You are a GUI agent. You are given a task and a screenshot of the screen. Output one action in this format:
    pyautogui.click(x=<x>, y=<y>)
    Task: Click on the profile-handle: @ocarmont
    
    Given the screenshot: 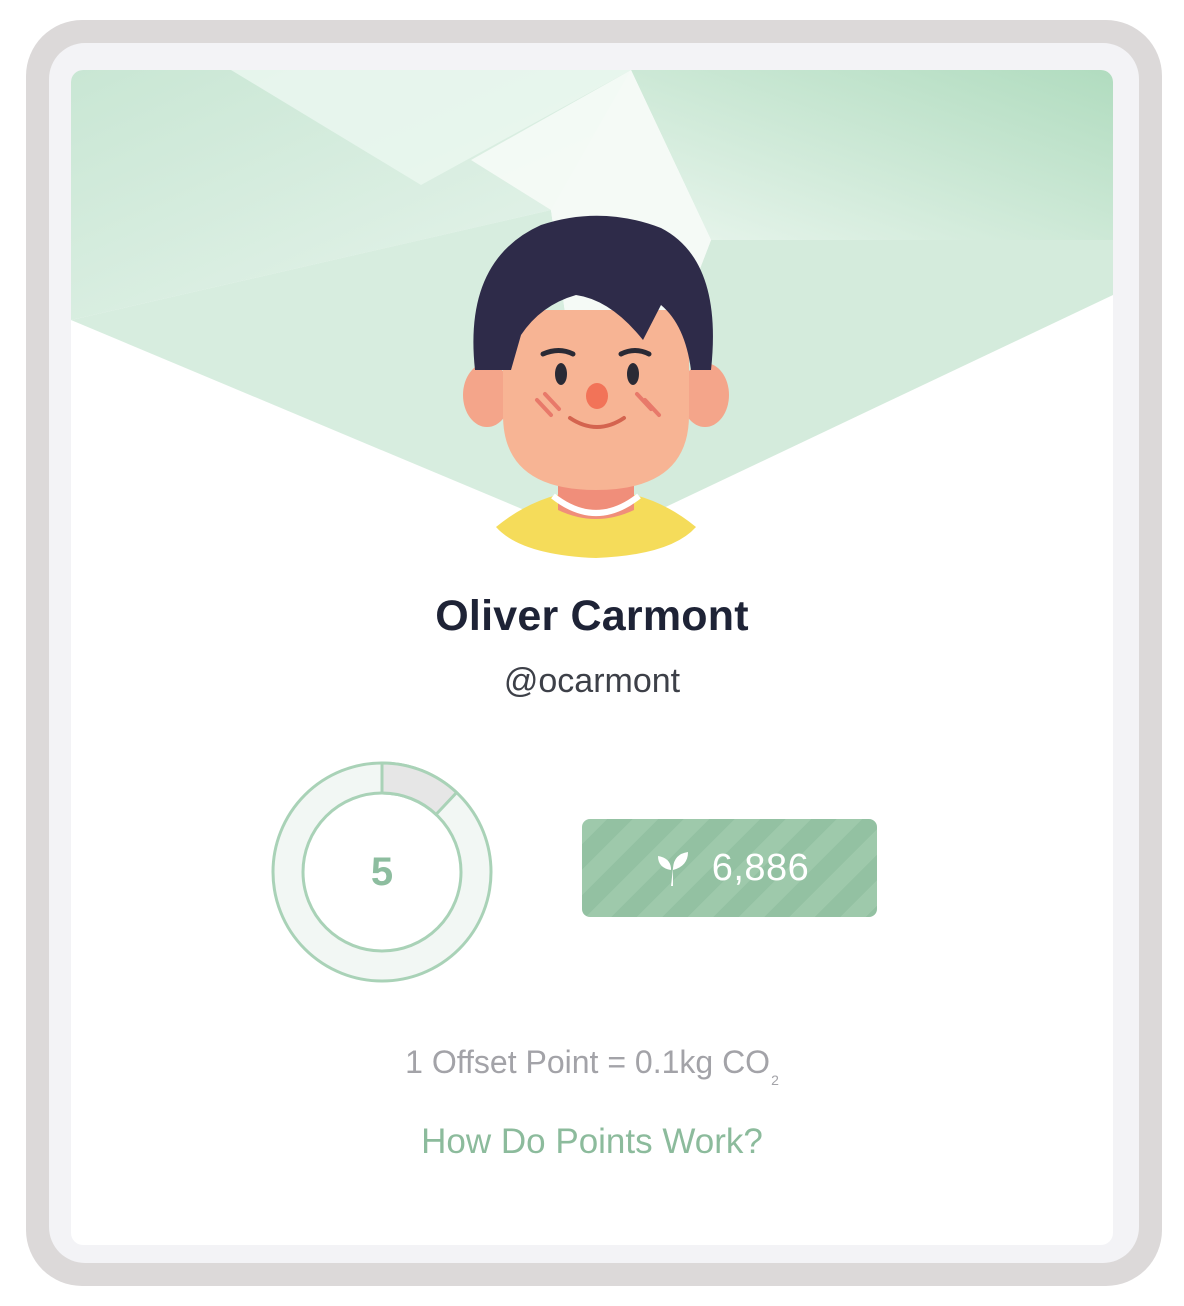 What is the action you would take?
    pyautogui.click(x=592, y=681)
    